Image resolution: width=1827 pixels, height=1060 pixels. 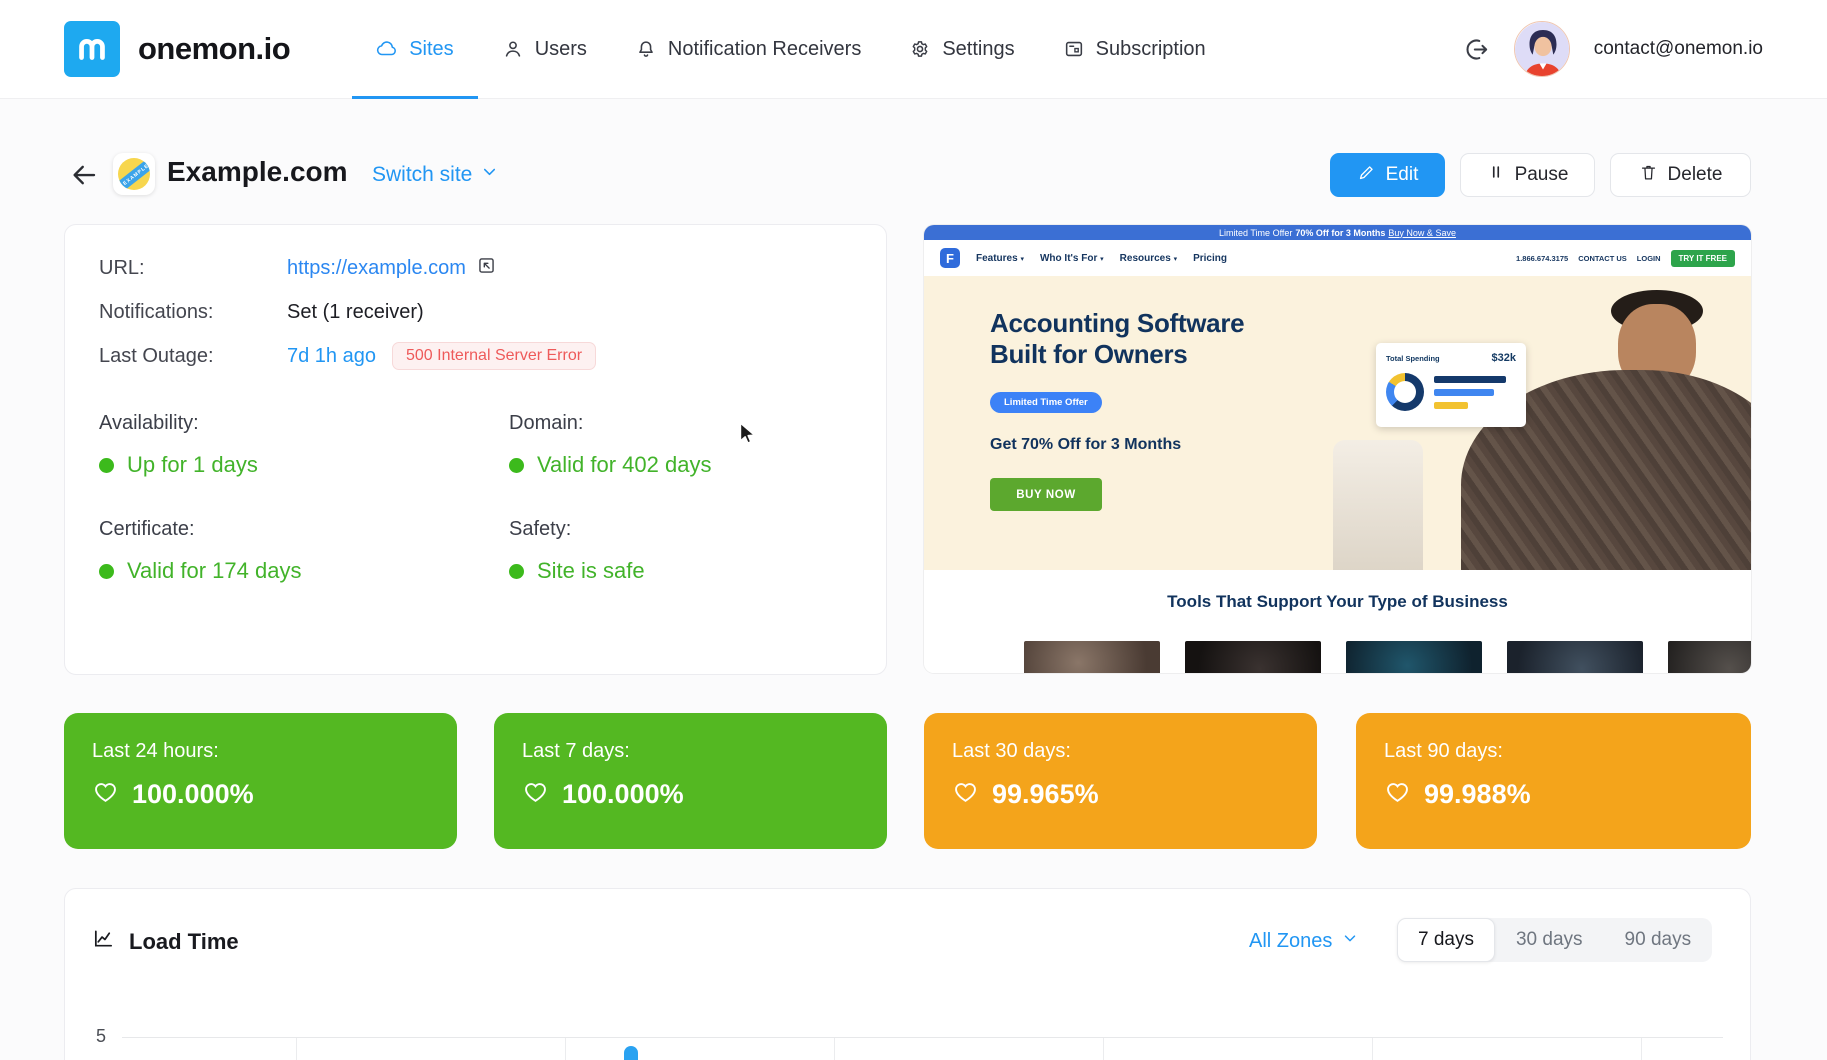 I want to click on tab-90-days: 90 days, so click(x=1658, y=940).